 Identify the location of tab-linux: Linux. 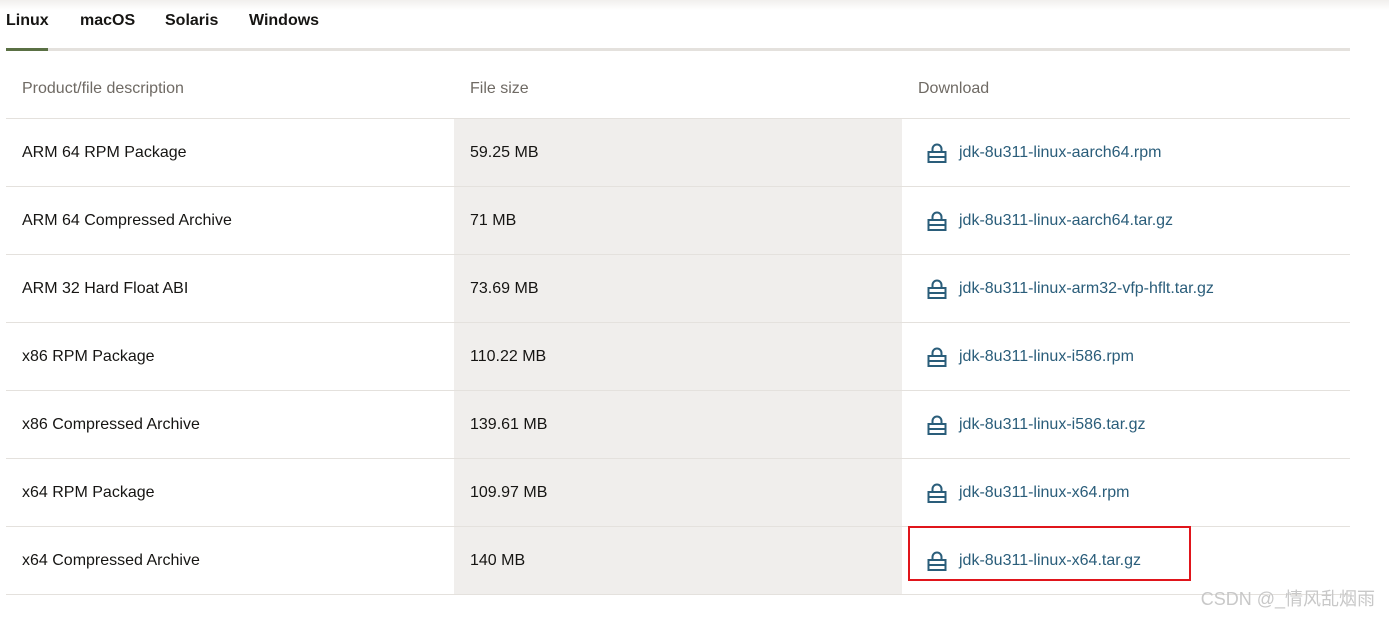
(27, 31).